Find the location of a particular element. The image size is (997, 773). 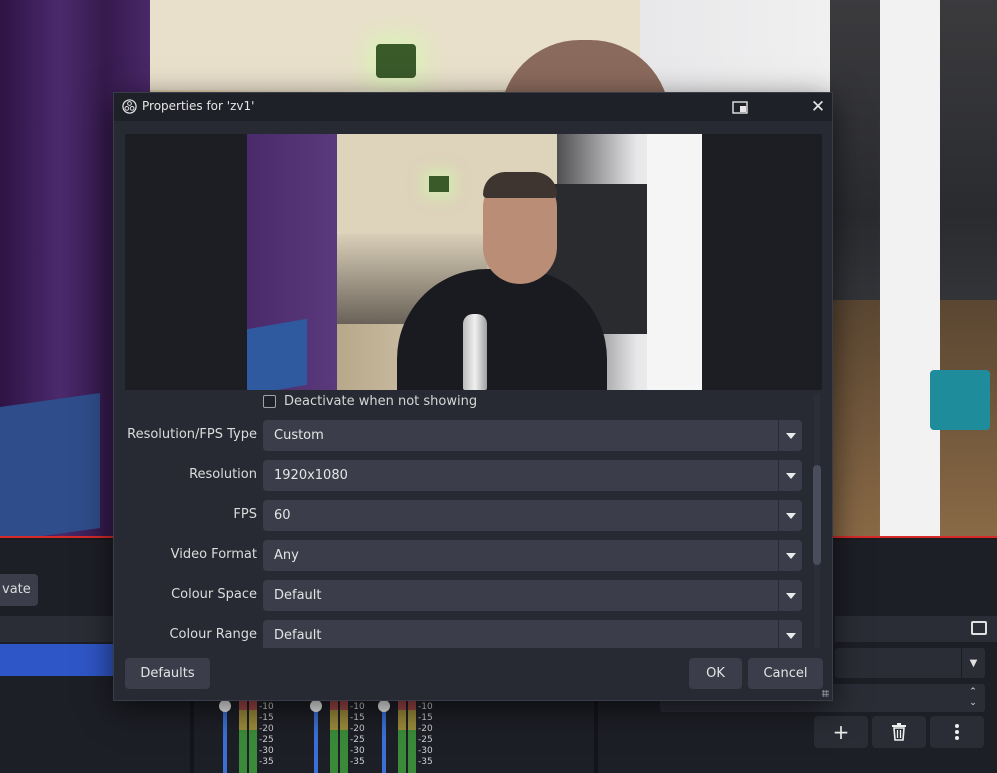

obs-logo-icon is located at coordinates (129, 106).